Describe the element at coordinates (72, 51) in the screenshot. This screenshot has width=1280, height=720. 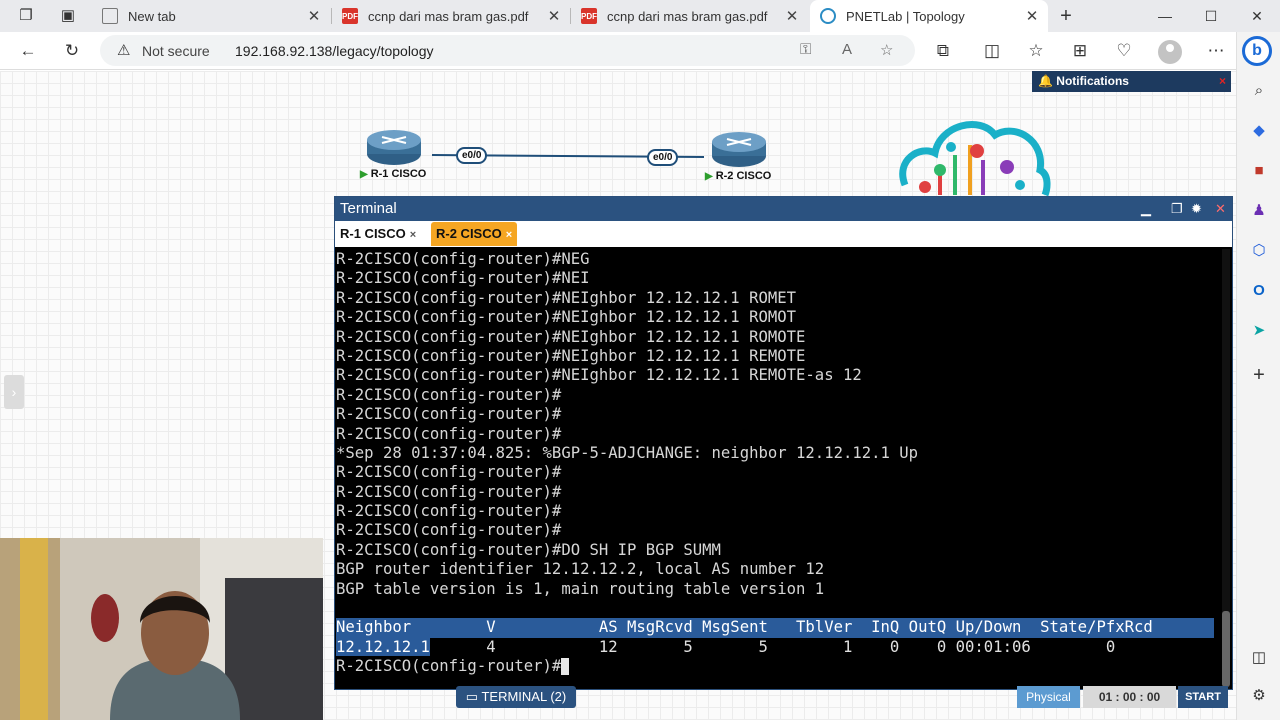
I see `refresh-icon: ↻` at that location.